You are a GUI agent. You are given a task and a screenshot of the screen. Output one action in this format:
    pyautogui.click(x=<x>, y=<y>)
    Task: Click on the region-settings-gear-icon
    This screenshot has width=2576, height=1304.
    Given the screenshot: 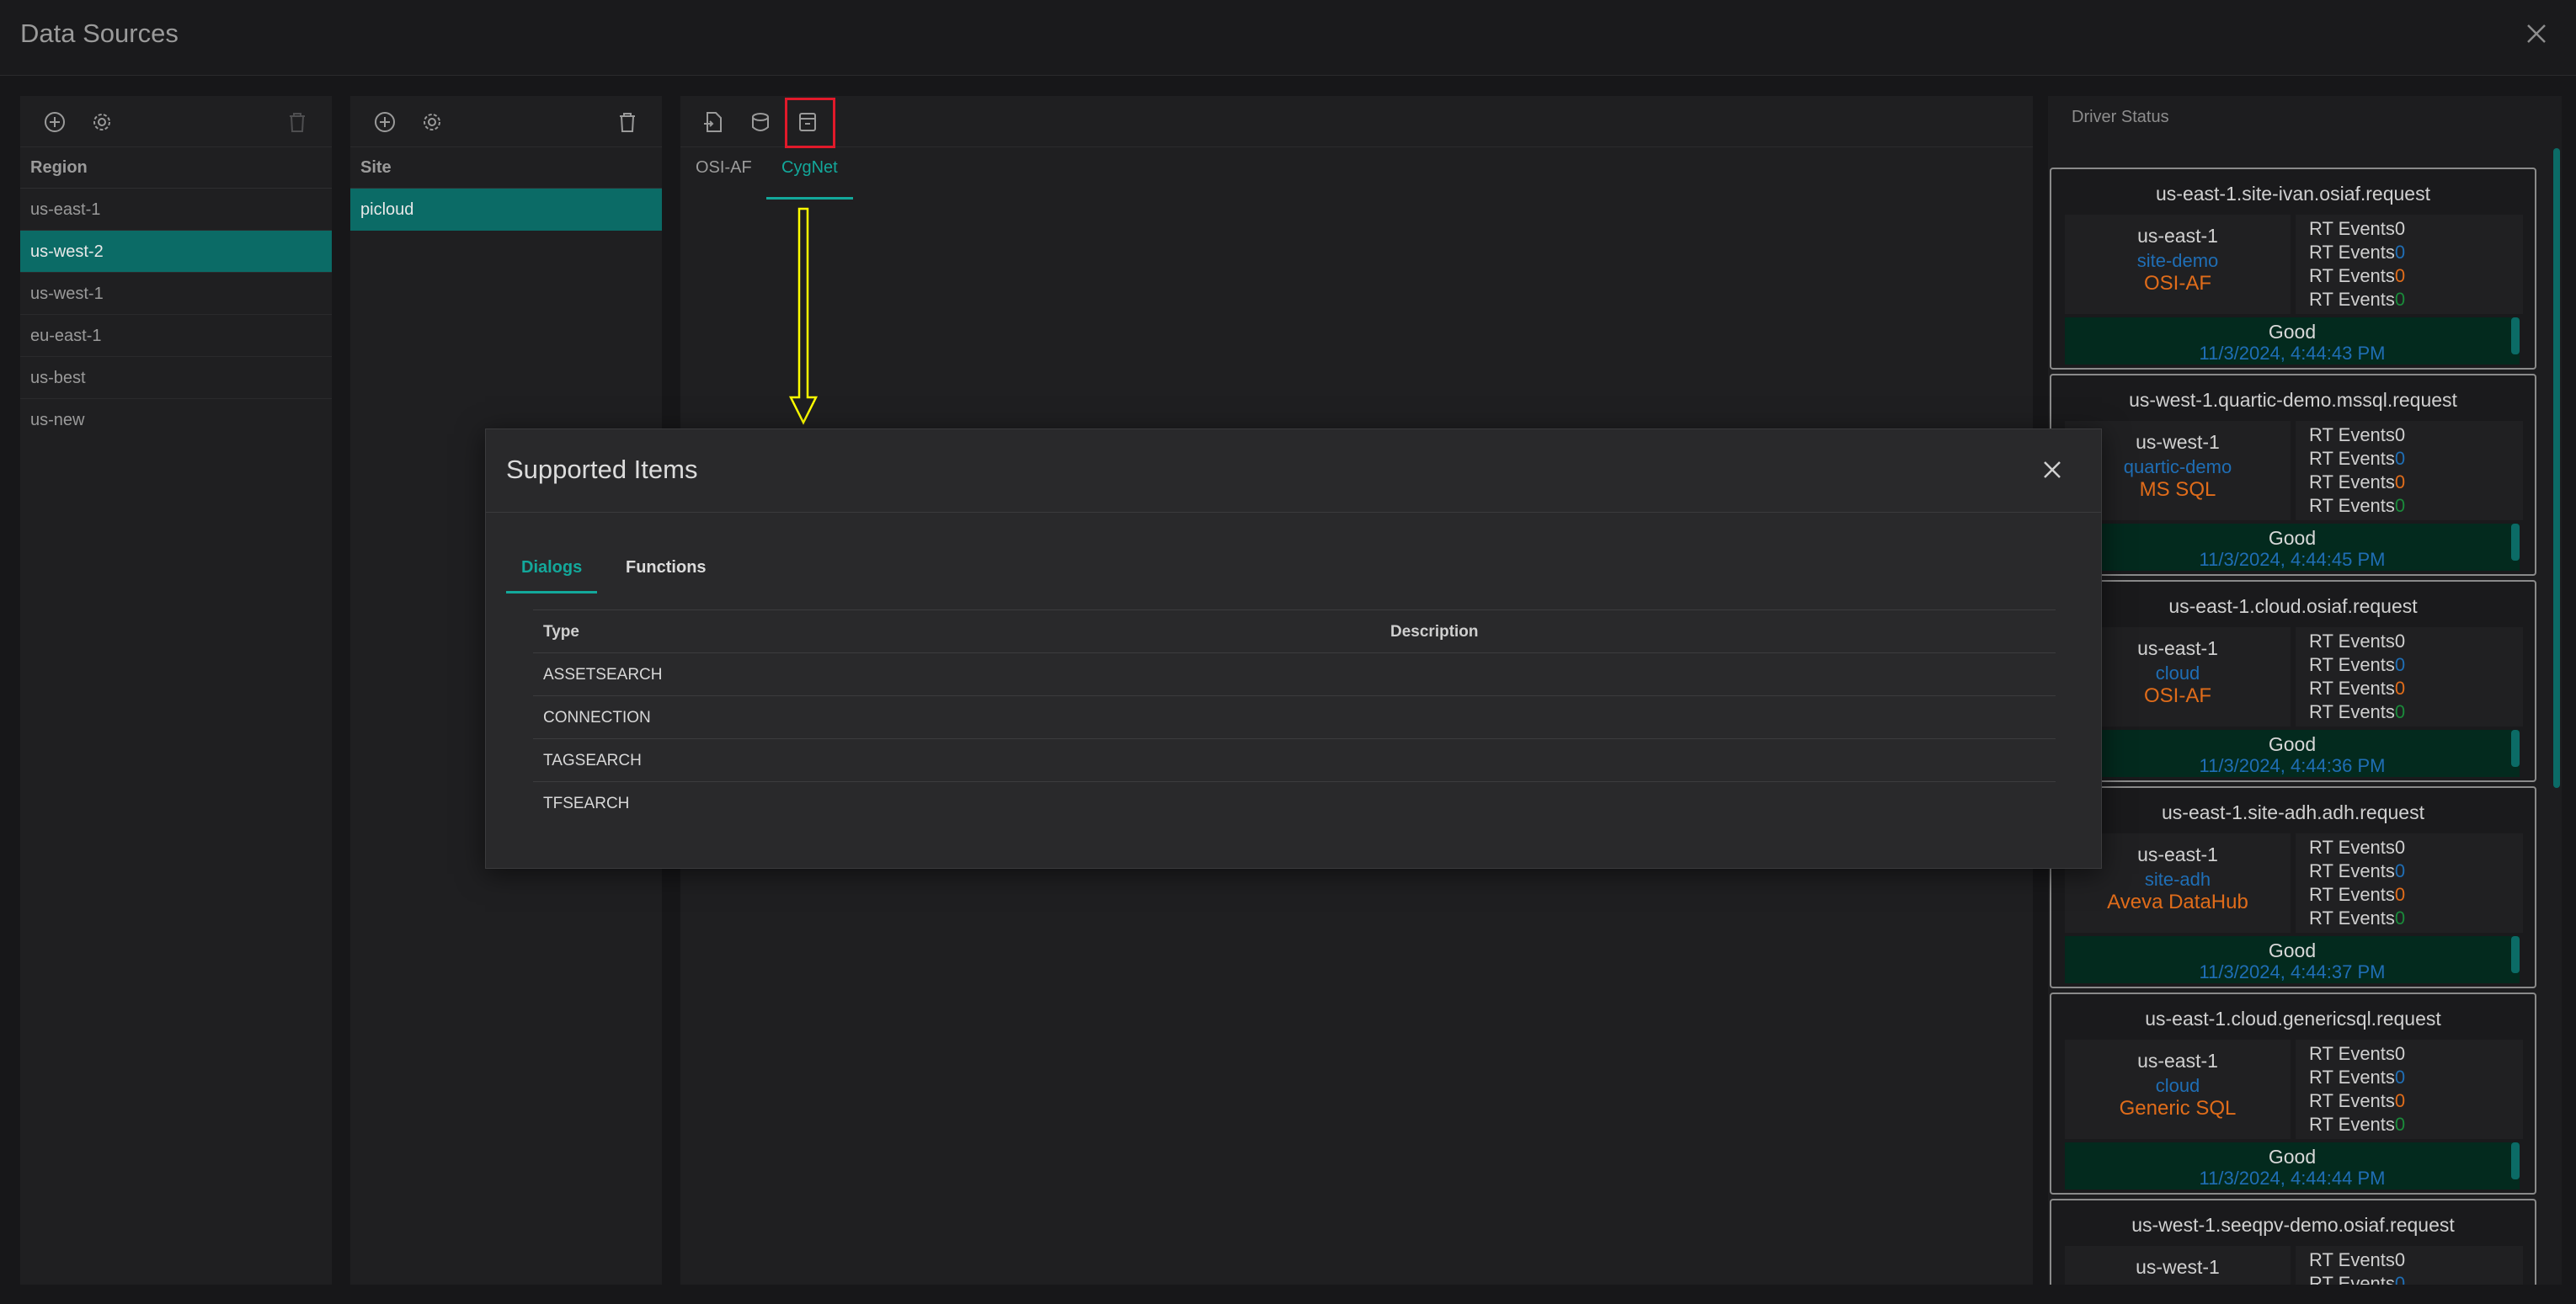 What is the action you would take?
    pyautogui.click(x=102, y=122)
    